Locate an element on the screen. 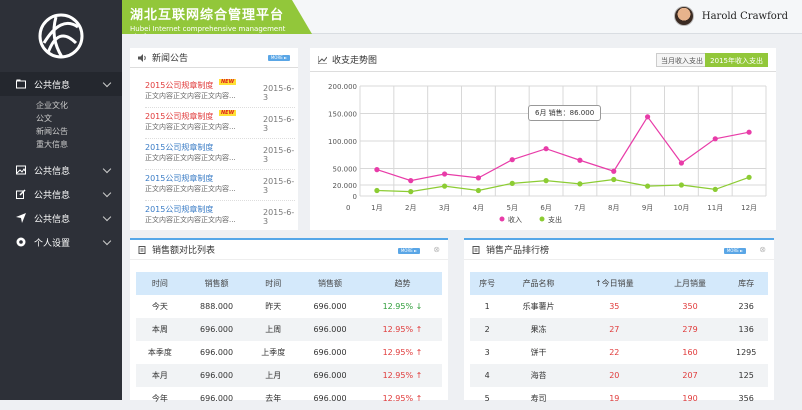  gear-icon is located at coordinates (21, 242).